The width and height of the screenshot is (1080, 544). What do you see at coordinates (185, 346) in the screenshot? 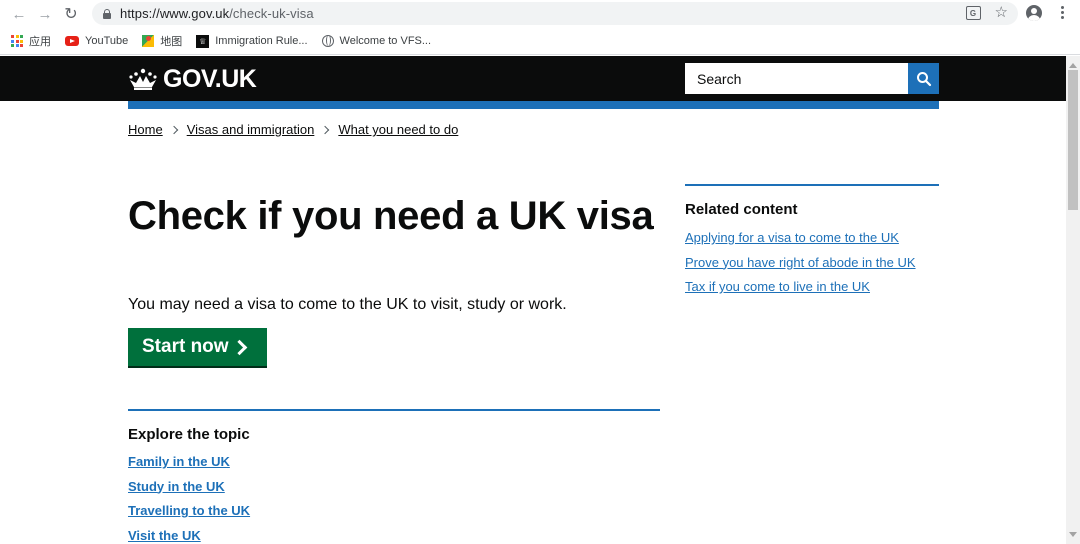
I see `start-now-label: Start now` at bounding box center [185, 346].